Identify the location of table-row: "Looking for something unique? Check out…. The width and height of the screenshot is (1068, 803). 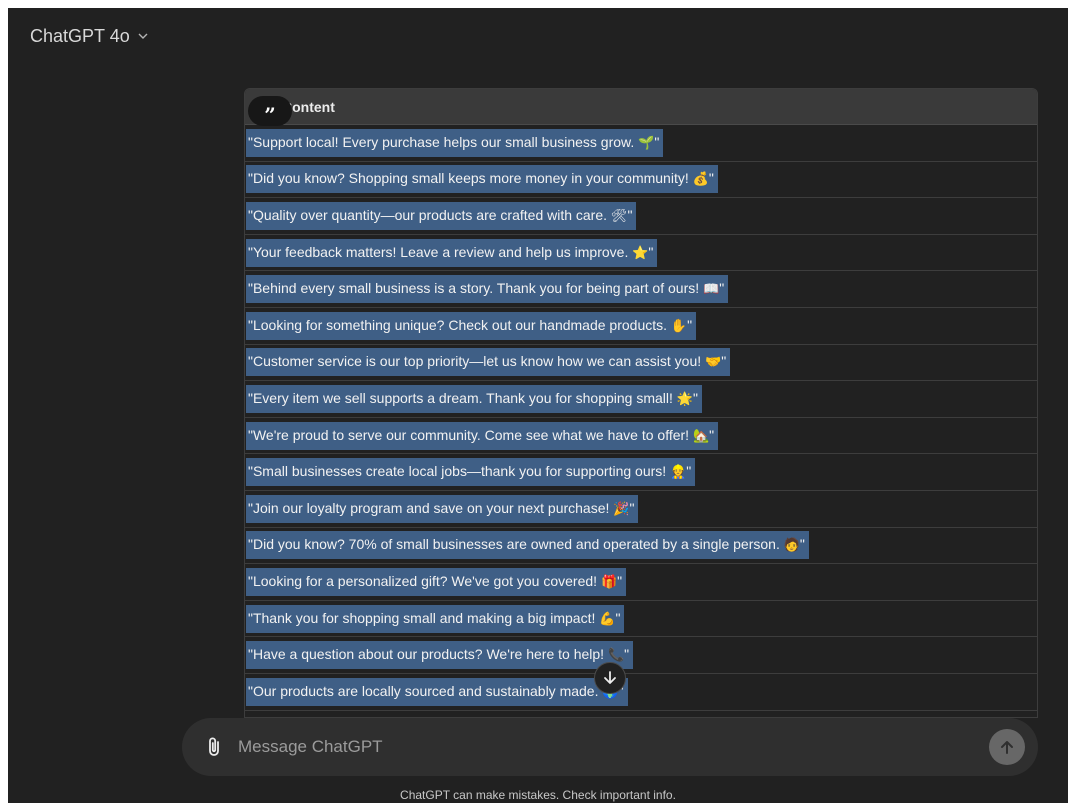
(641, 326).